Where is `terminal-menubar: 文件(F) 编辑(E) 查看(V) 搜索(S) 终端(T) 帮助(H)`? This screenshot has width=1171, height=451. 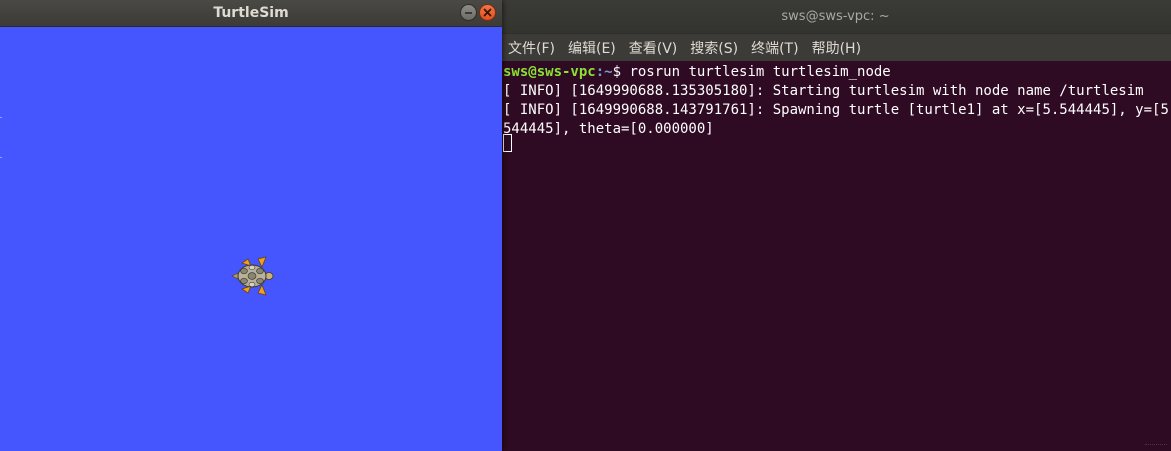 terminal-menubar: 文件(F) 编辑(E) 查看(V) 搜索(S) 终端(T) 帮助(H) is located at coordinates (835, 47).